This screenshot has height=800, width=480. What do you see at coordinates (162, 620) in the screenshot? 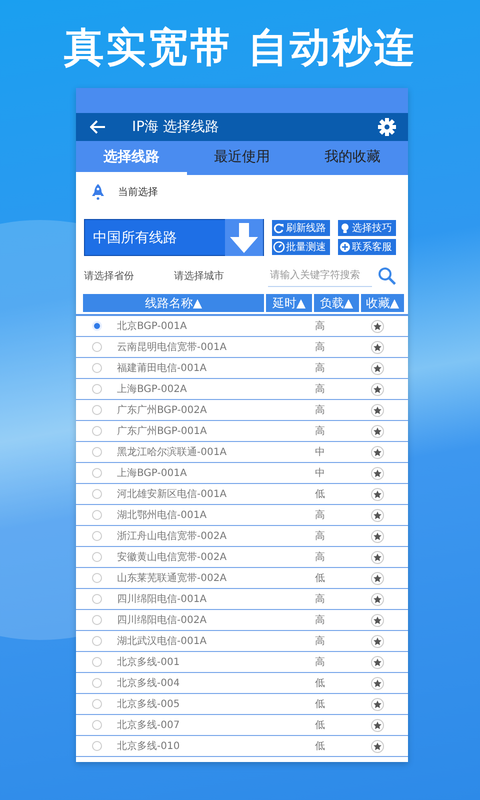
I see `route-name: 四川绵阳电信-002A` at bounding box center [162, 620].